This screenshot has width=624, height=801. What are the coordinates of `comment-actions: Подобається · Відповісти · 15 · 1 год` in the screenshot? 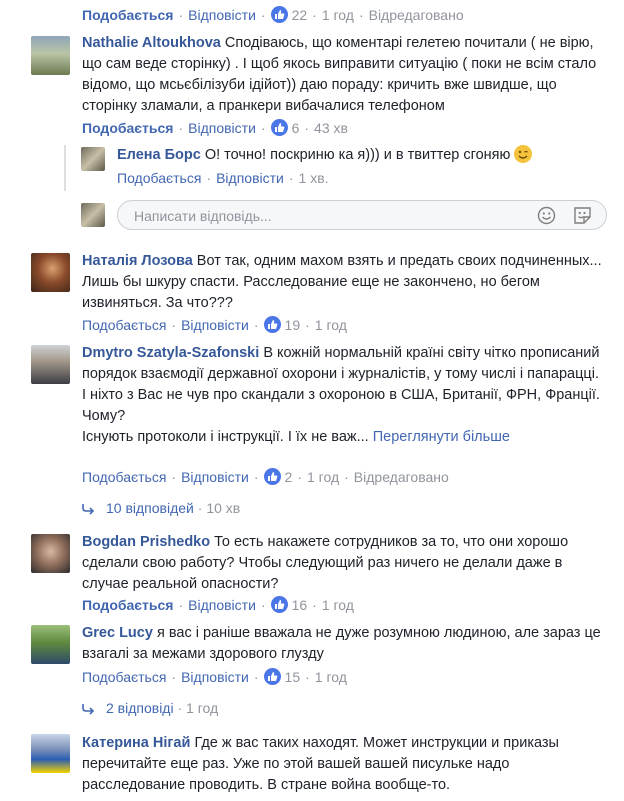 It's located at (214, 676).